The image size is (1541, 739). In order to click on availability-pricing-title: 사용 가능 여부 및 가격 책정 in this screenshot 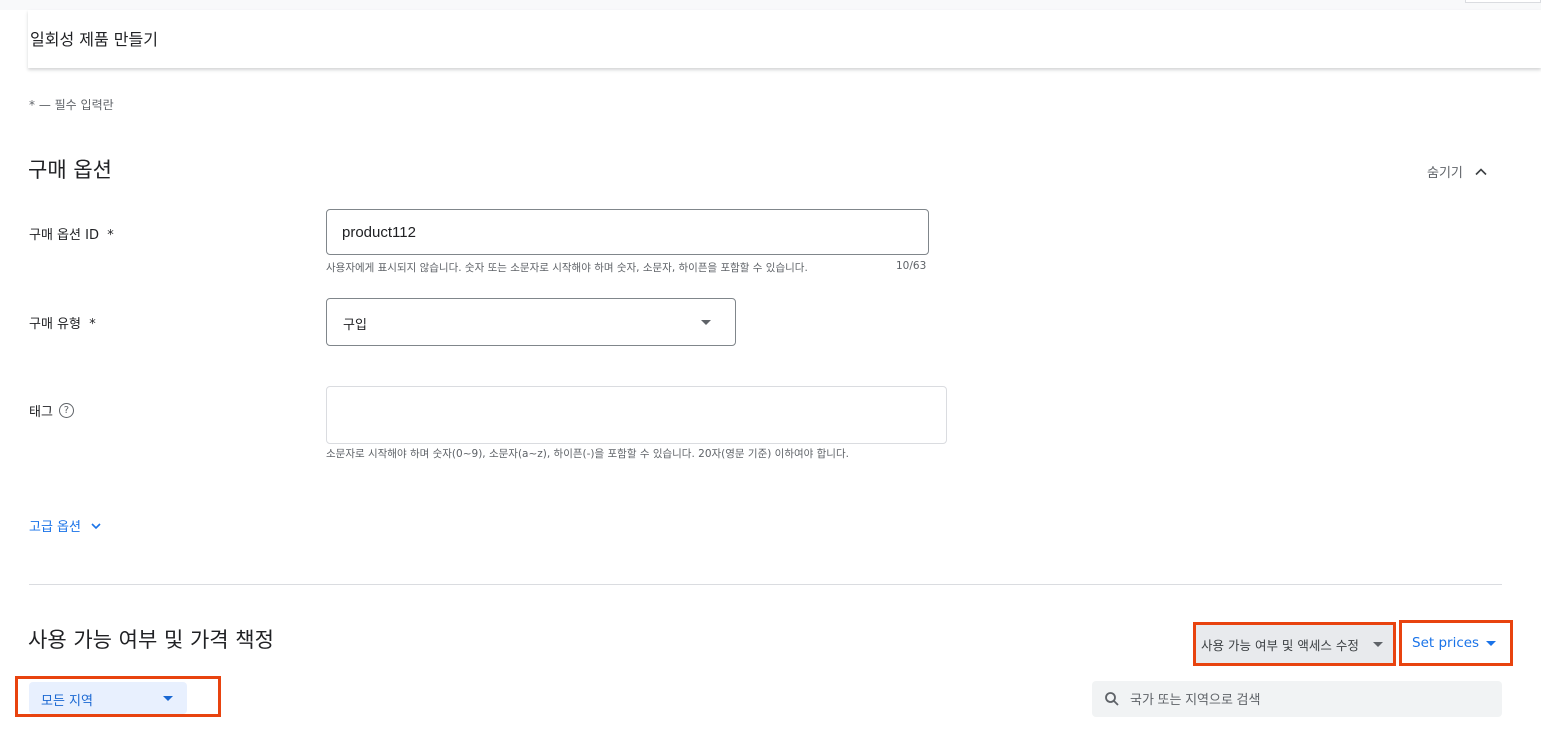, I will do `click(151, 640)`.